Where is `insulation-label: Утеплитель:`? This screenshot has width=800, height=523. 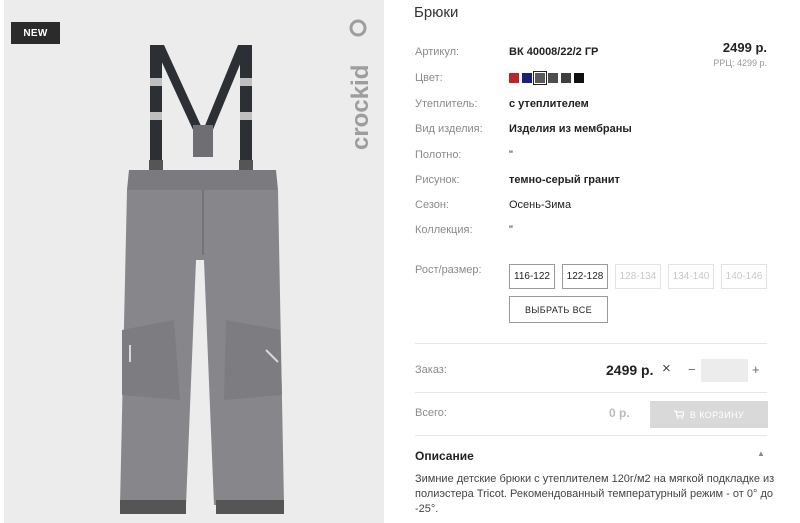
insulation-label: Утеплитель: is located at coordinates (446, 104).